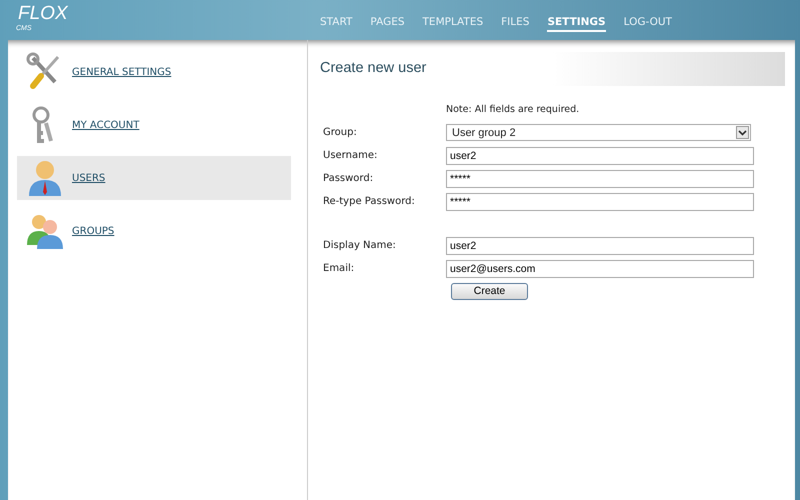 Image resolution: width=800 pixels, height=500 pixels. I want to click on field-label: Re-type Password:, so click(369, 202).